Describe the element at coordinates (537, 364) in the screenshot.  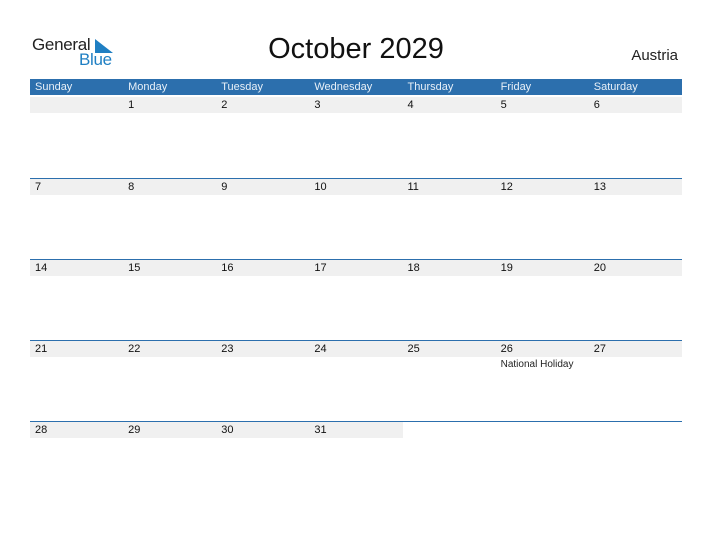
I see `holiday-label: National Holiday` at that location.